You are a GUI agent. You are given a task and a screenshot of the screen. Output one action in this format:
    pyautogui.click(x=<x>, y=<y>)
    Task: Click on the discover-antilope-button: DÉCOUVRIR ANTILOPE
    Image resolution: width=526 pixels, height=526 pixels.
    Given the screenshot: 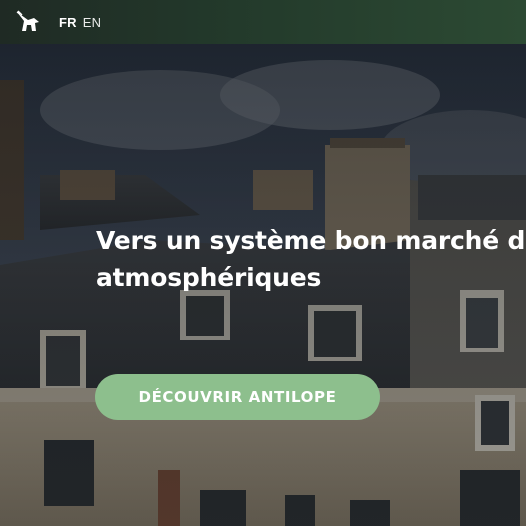 What is the action you would take?
    pyautogui.click(x=237, y=397)
    